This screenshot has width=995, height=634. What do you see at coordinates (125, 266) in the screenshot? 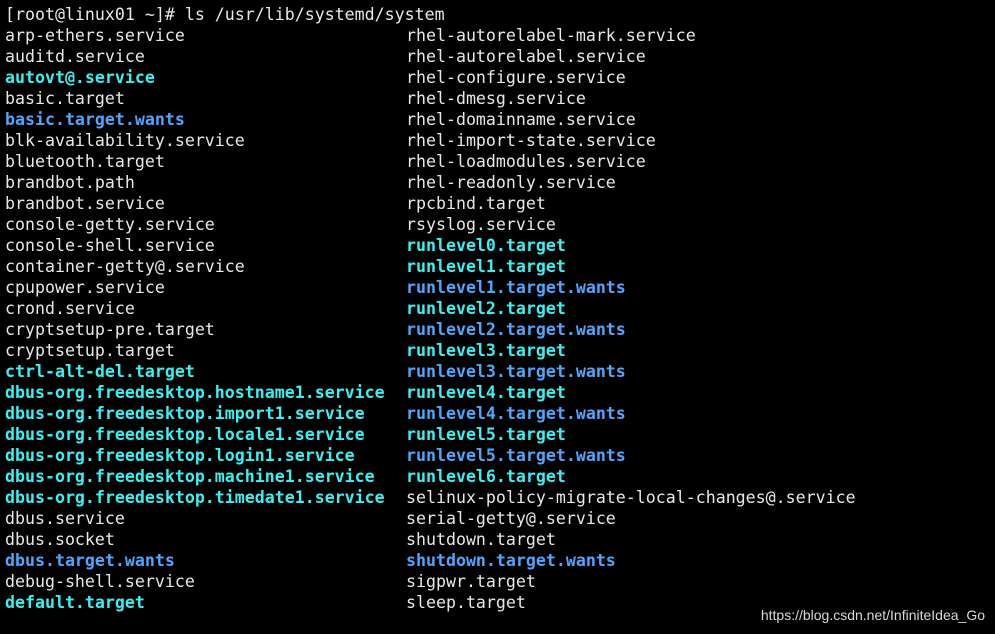
I see `ls-entry: container-getty@.service` at bounding box center [125, 266].